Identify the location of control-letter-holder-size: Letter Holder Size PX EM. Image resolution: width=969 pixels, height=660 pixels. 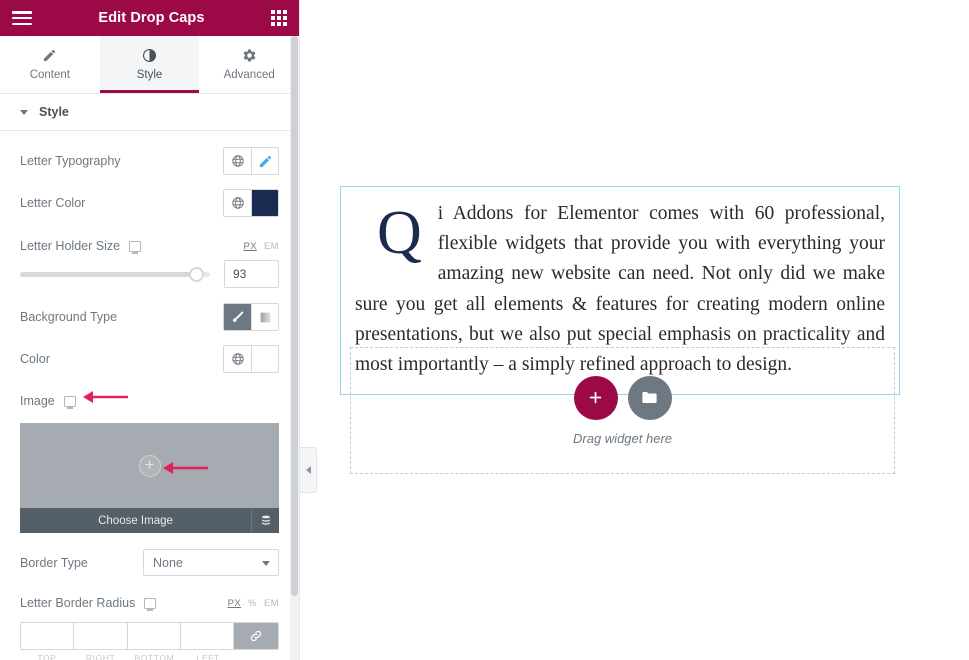
(149, 246).